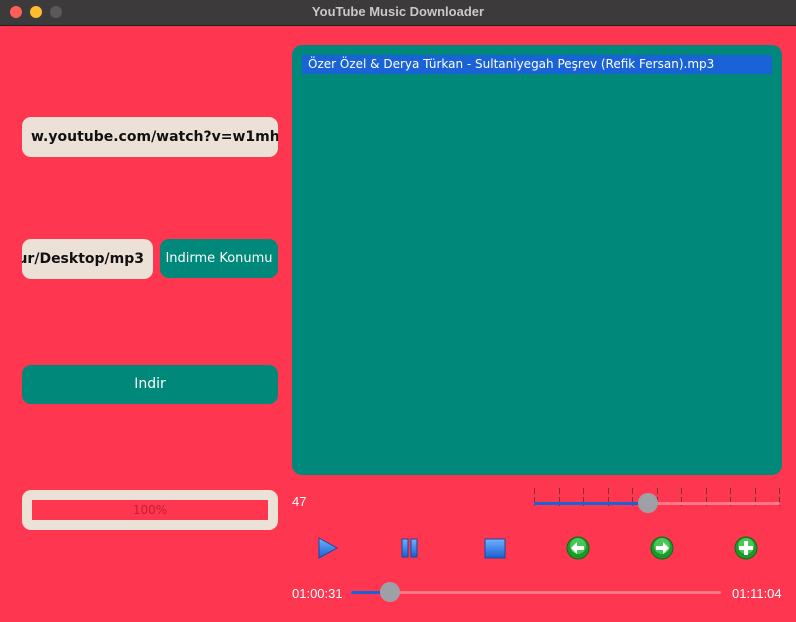 The width and height of the screenshot is (796, 622). I want to click on volume-slider, so click(658, 501).